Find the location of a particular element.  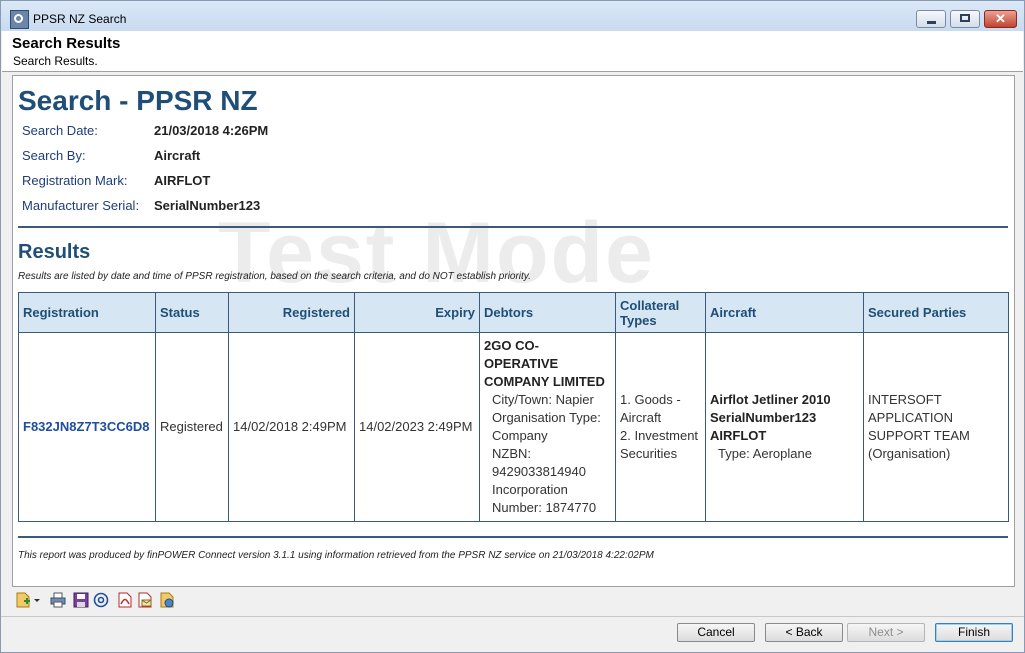

finish-button: Finish is located at coordinates (974, 632).